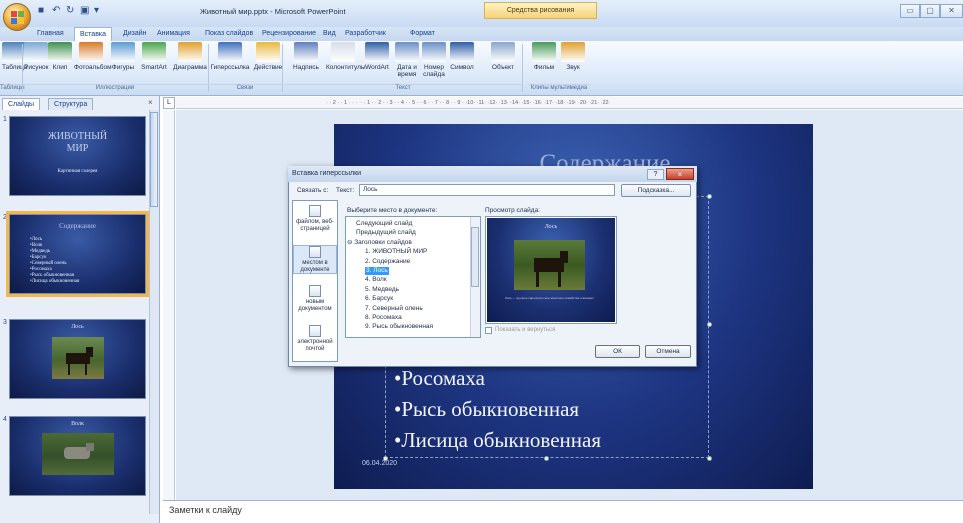 This screenshot has height=523, width=963. I want to click on slide-number: 3, so click(5, 322).